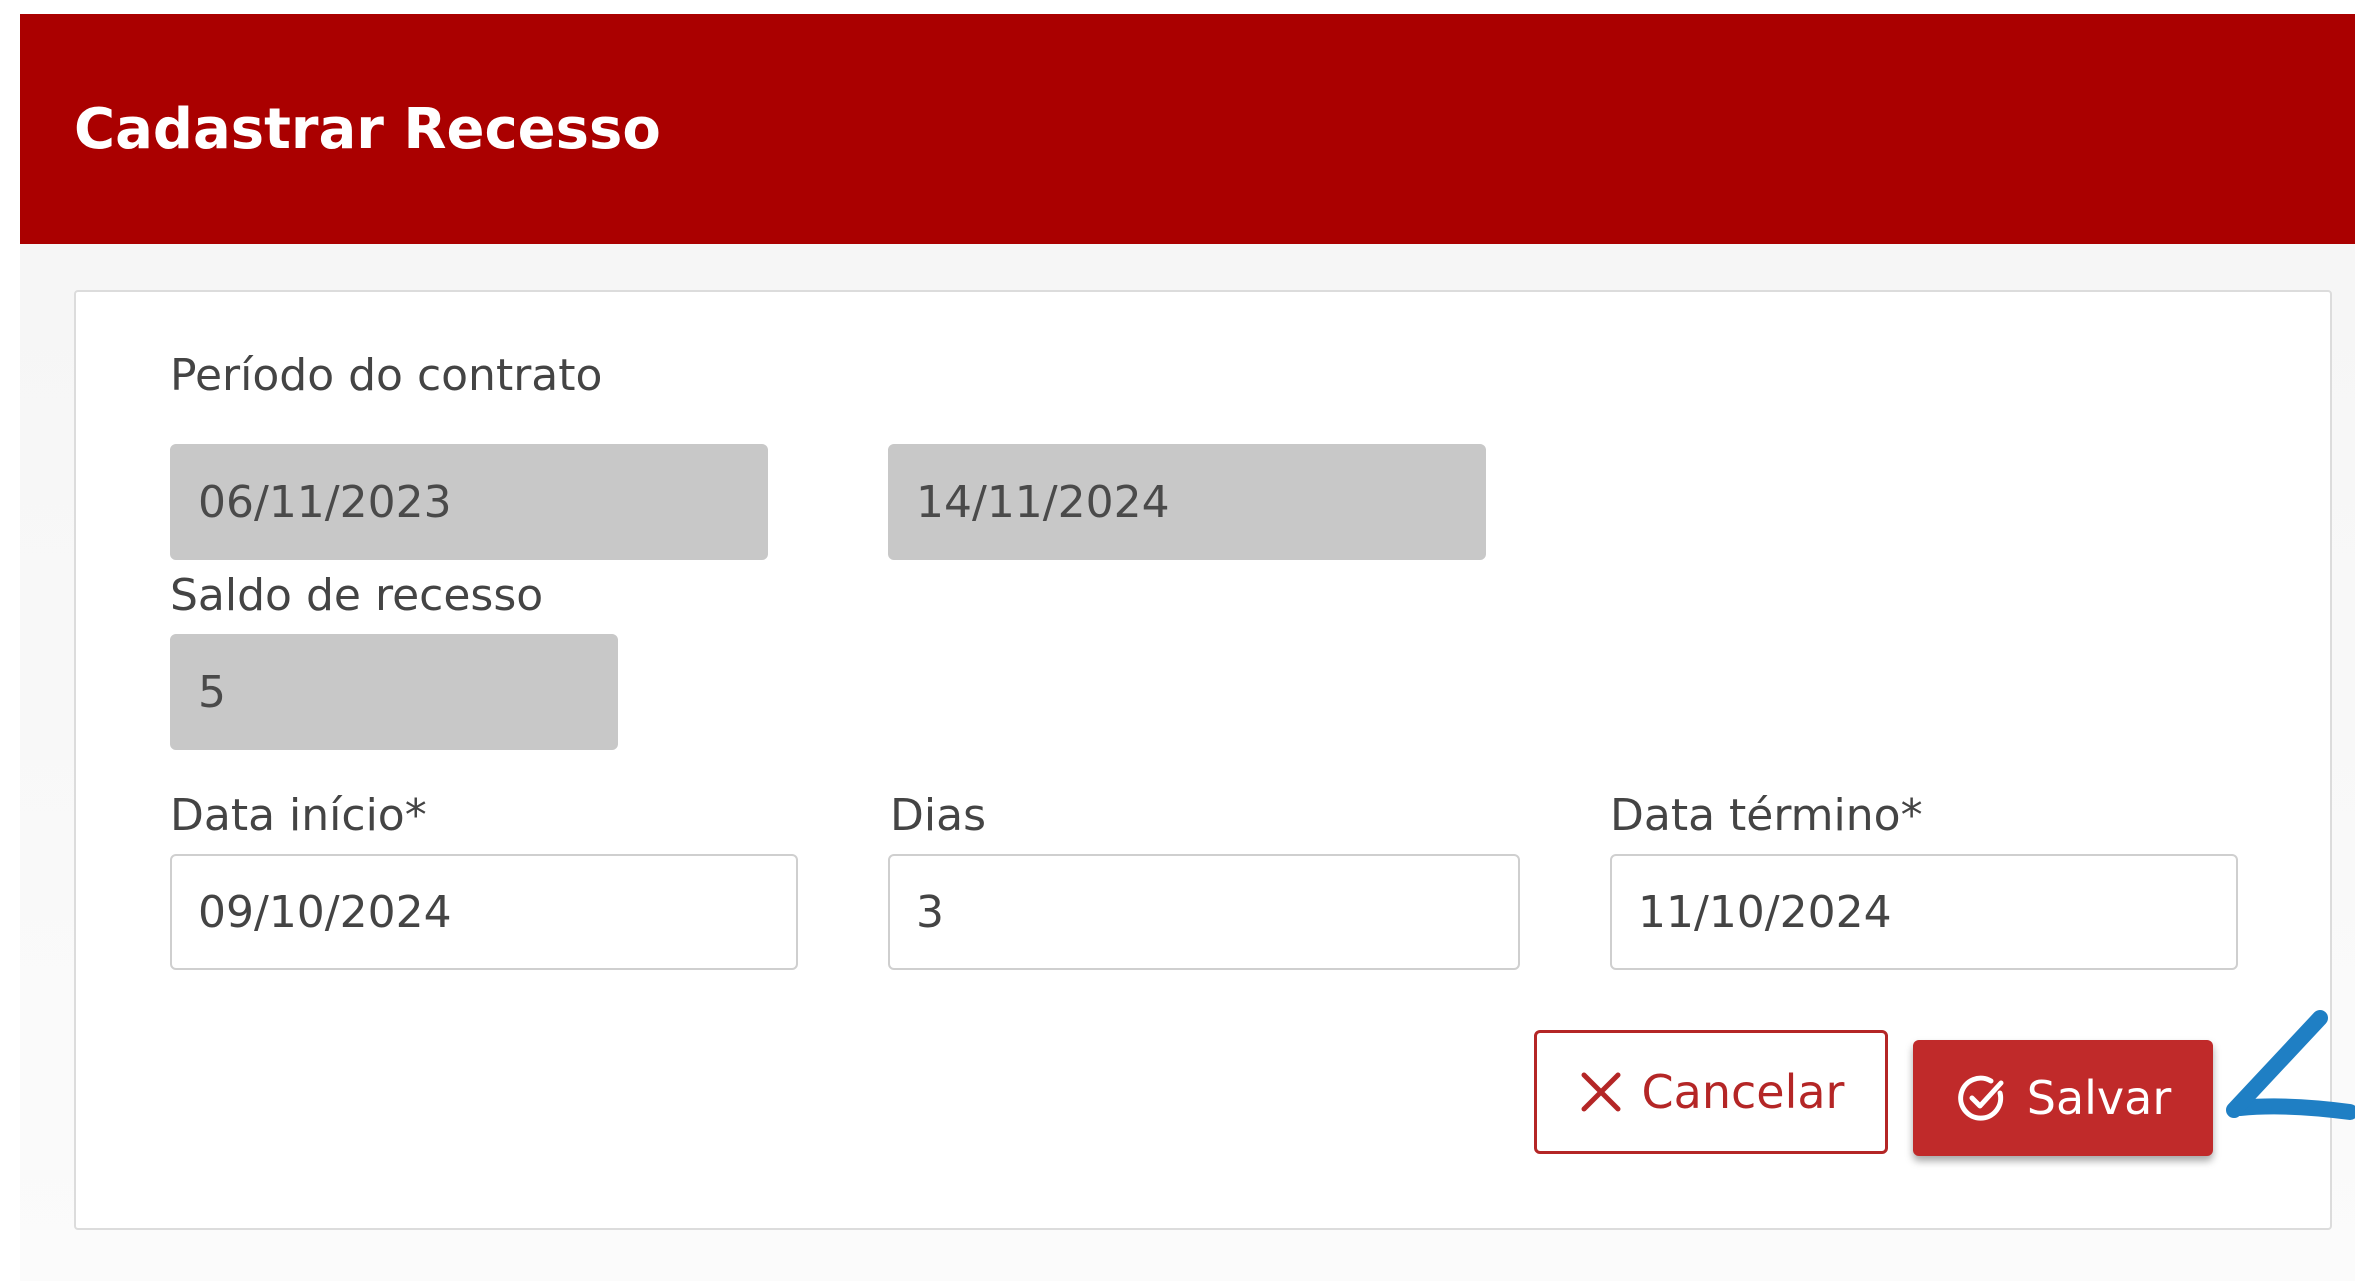 Image resolution: width=2355 pixels, height=1281 pixels. I want to click on save-button-label: Salvar, so click(2099, 1098).